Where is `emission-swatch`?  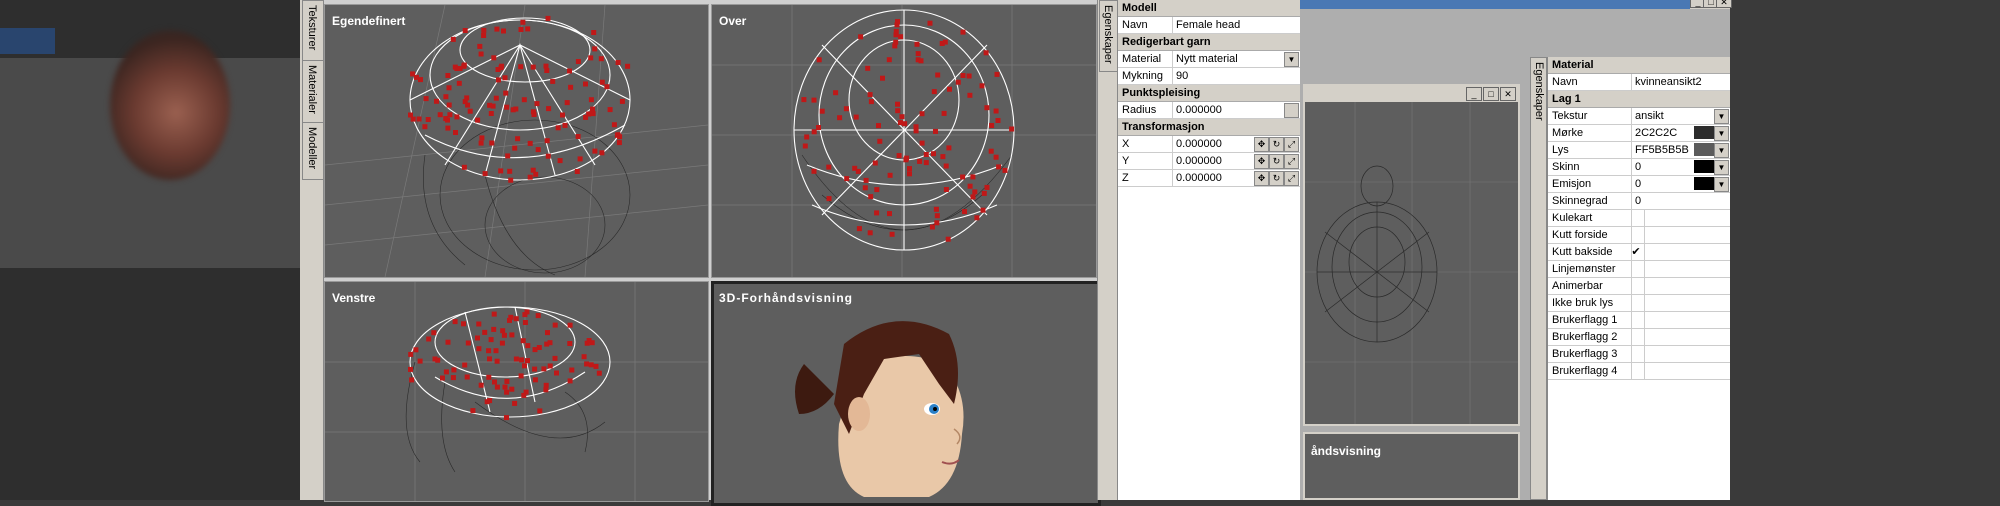 emission-swatch is located at coordinates (1704, 183).